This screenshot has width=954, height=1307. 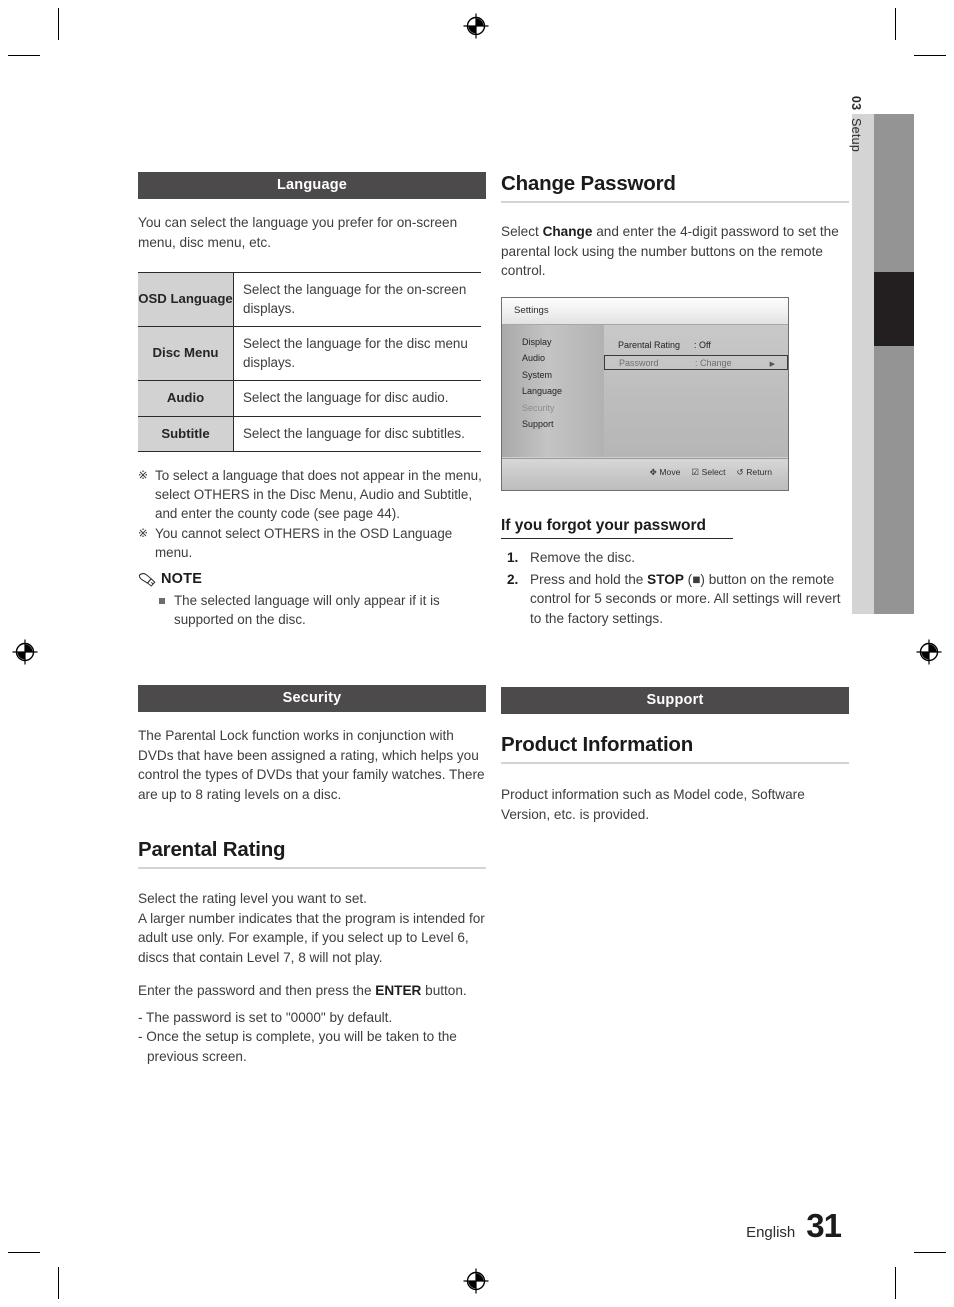 I want to click on osd-nav-item-security: Security, so click(x=553, y=411).